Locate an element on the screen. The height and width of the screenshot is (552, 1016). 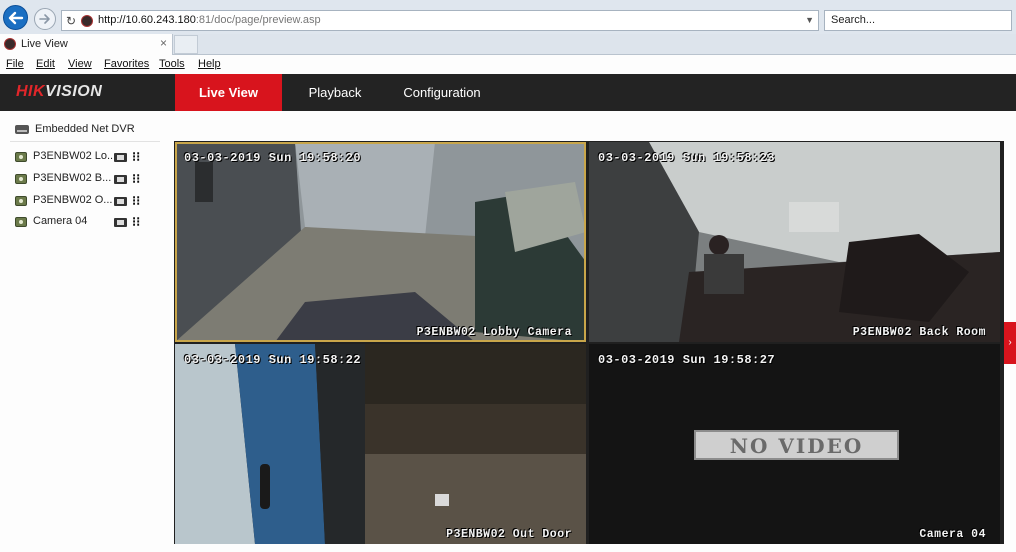
video-timestamp: 03-03-2019 Sun 19:58:27 is located at coordinates (687, 360).